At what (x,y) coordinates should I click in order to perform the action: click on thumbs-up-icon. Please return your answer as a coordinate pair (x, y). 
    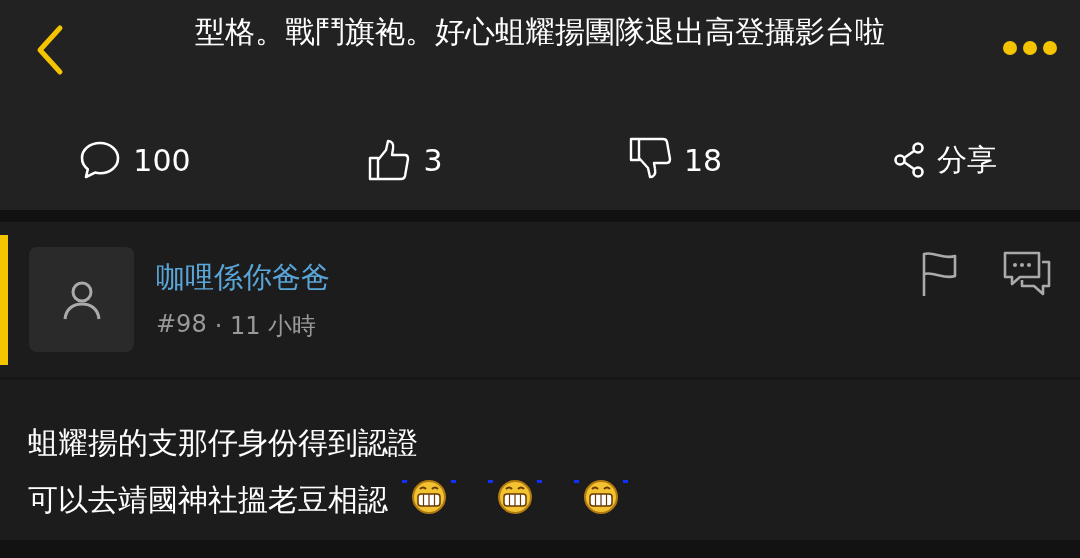
    Looking at the image, I should click on (389, 160).